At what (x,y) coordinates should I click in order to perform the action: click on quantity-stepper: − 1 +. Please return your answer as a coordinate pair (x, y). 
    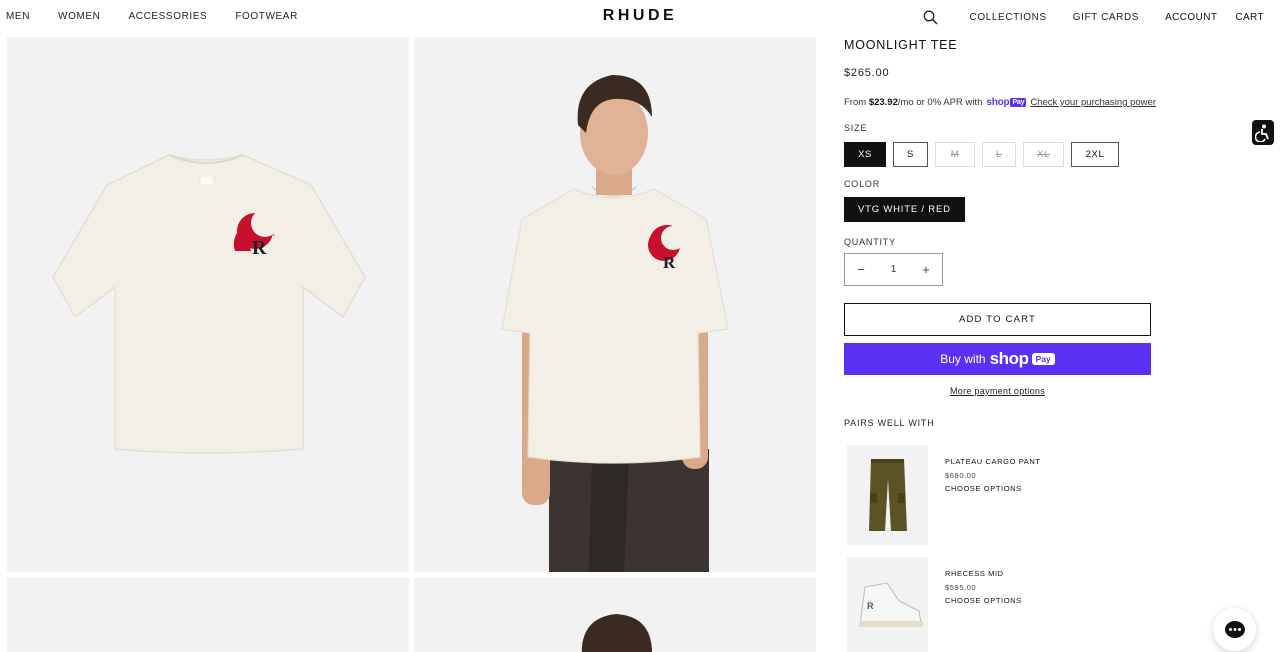
    Looking at the image, I should click on (893, 269).